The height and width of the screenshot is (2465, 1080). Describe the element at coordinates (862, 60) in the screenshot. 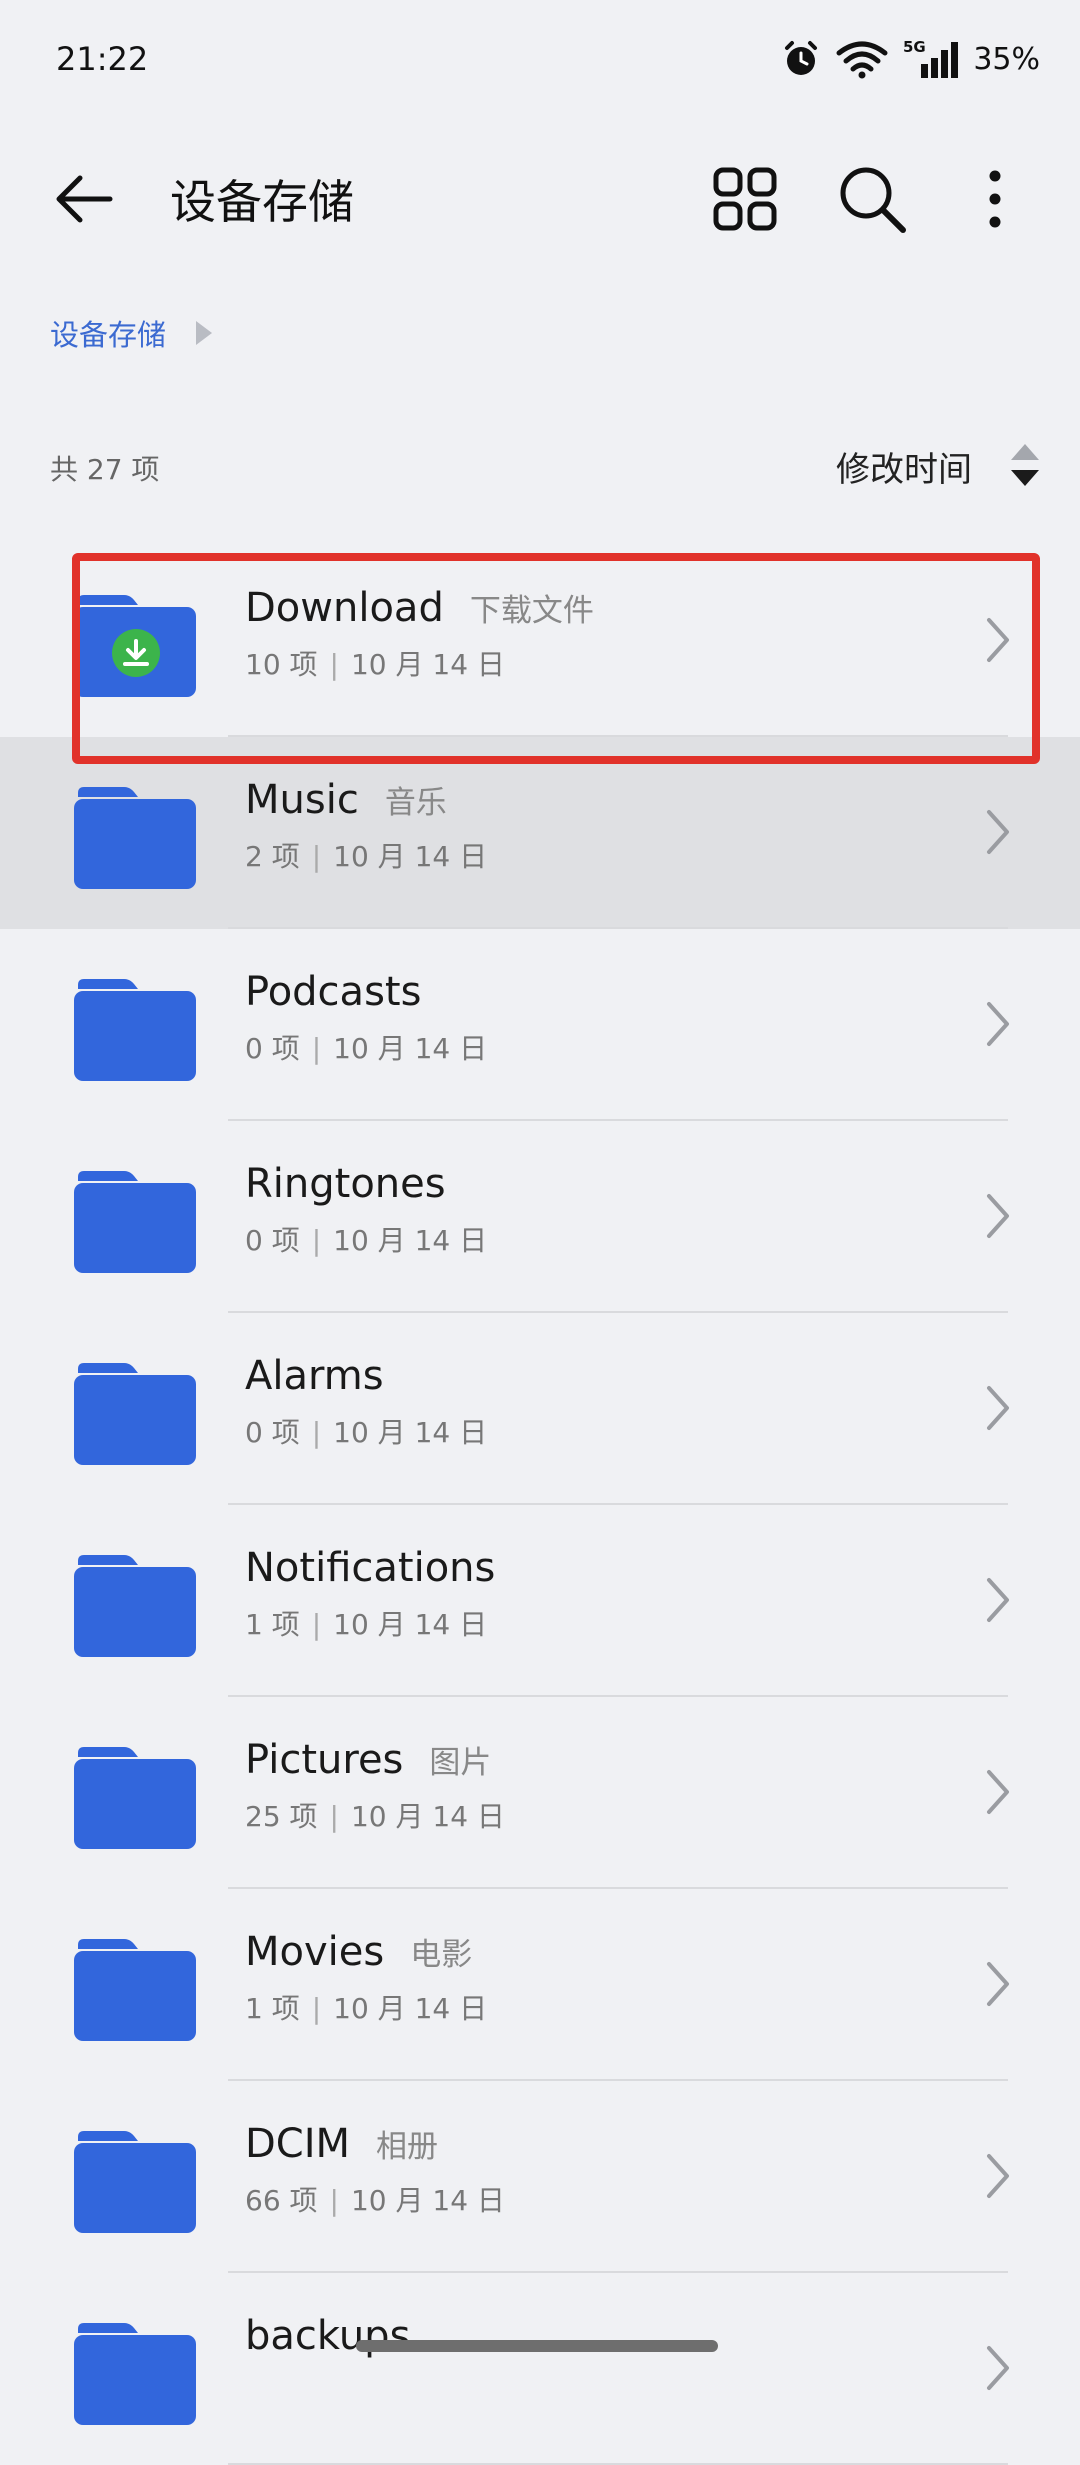

I see `wifi-icon` at that location.